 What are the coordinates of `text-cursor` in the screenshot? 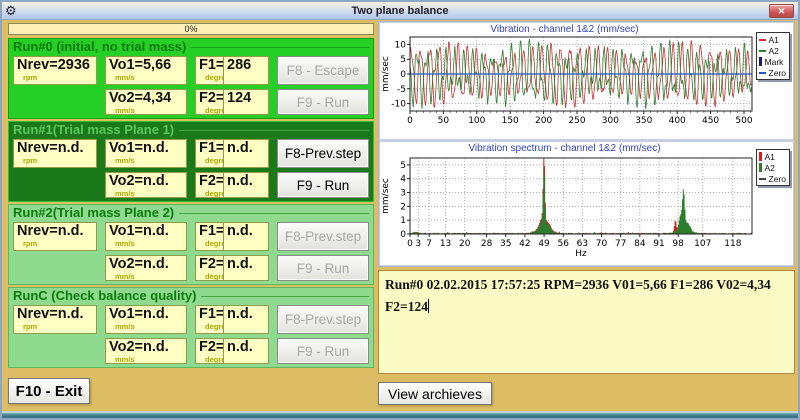 It's located at (428, 306).